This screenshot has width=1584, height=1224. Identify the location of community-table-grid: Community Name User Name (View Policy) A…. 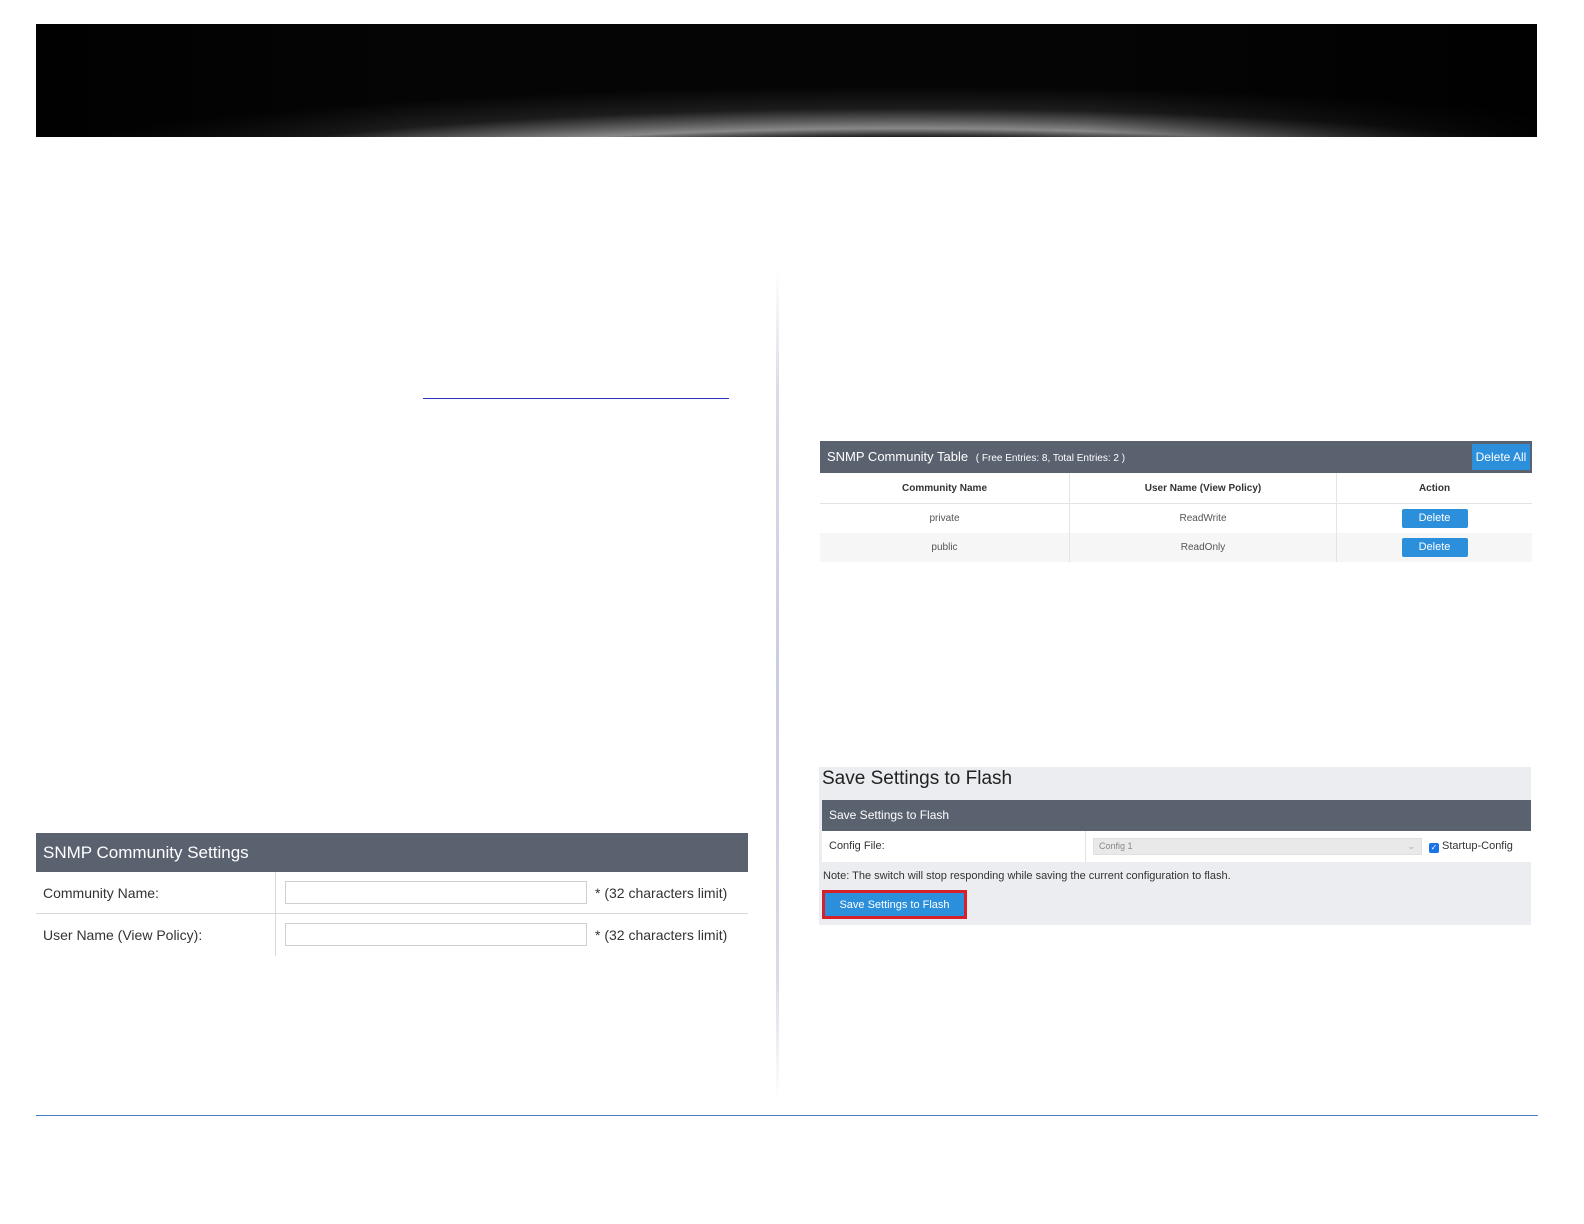
(1176, 517).